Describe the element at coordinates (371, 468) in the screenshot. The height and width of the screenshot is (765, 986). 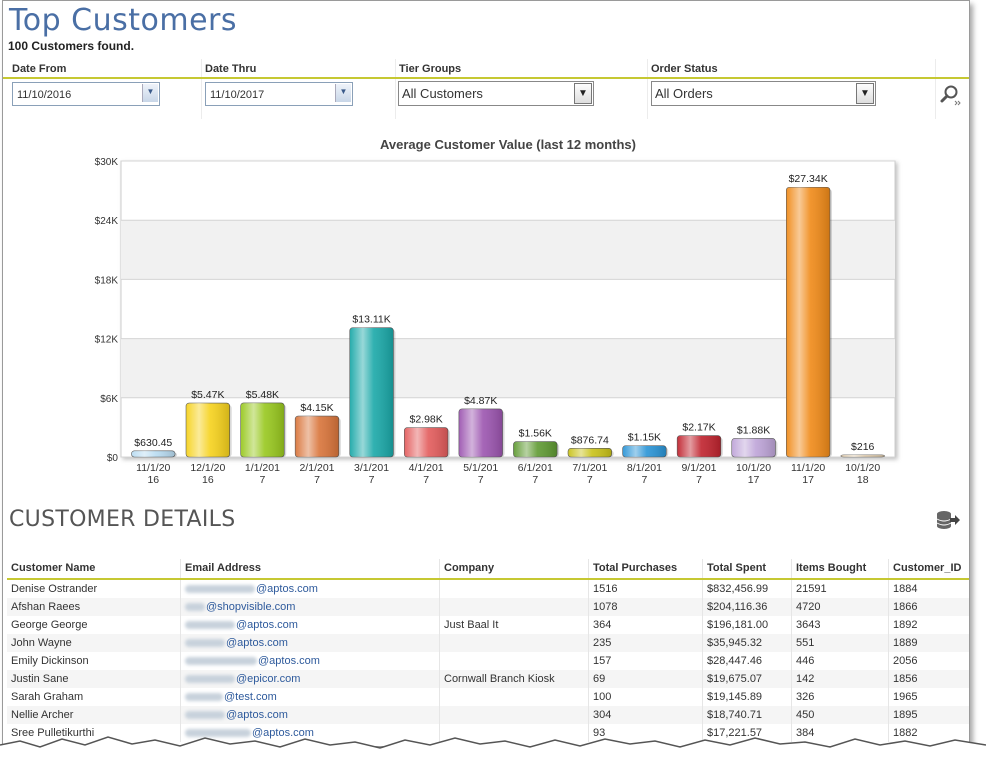
I see `x-tick-label: 3/1/201` at that location.